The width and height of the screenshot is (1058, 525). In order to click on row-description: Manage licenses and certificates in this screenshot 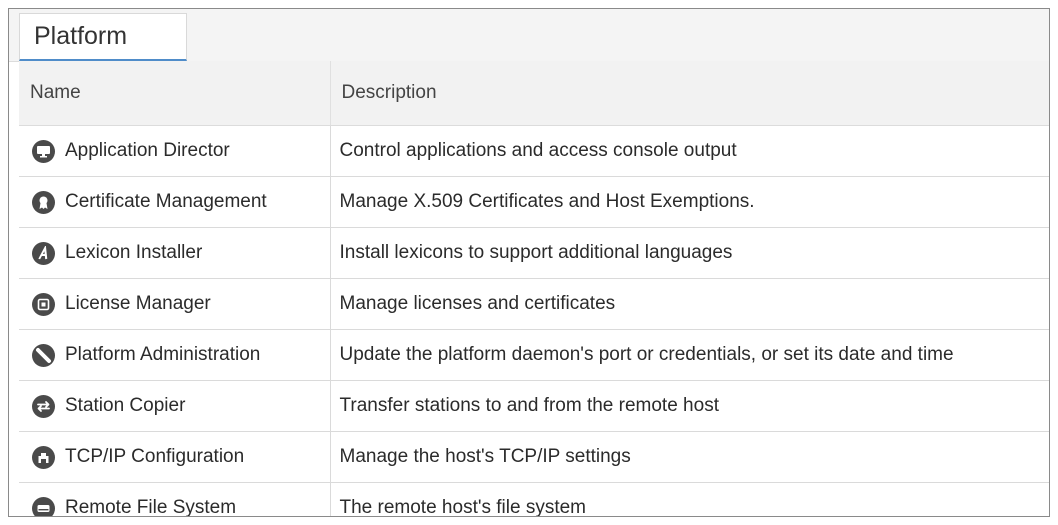, I will do `click(689, 304)`.